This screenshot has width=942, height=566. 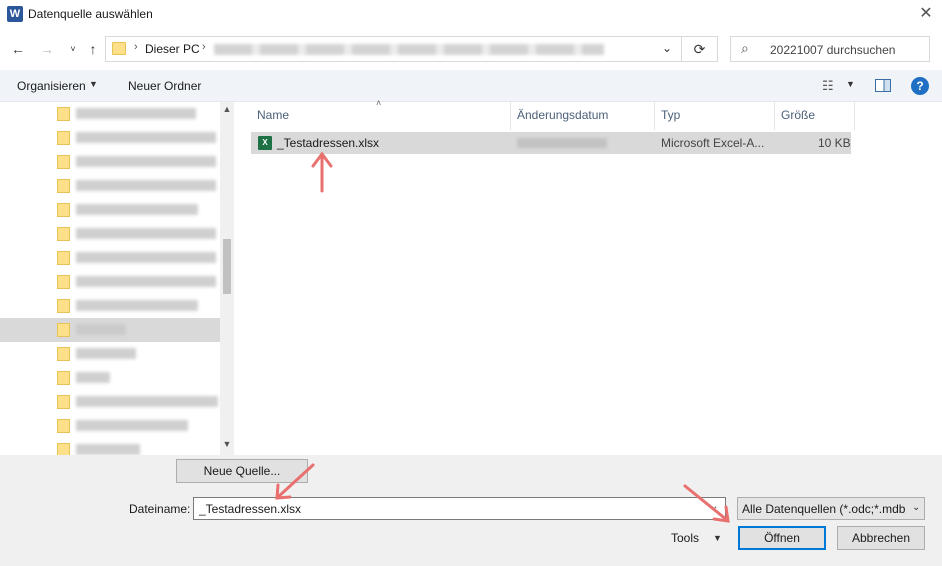 What do you see at coordinates (562, 143) in the screenshot?
I see `file-date-redacted` at bounding box center [562, 143].